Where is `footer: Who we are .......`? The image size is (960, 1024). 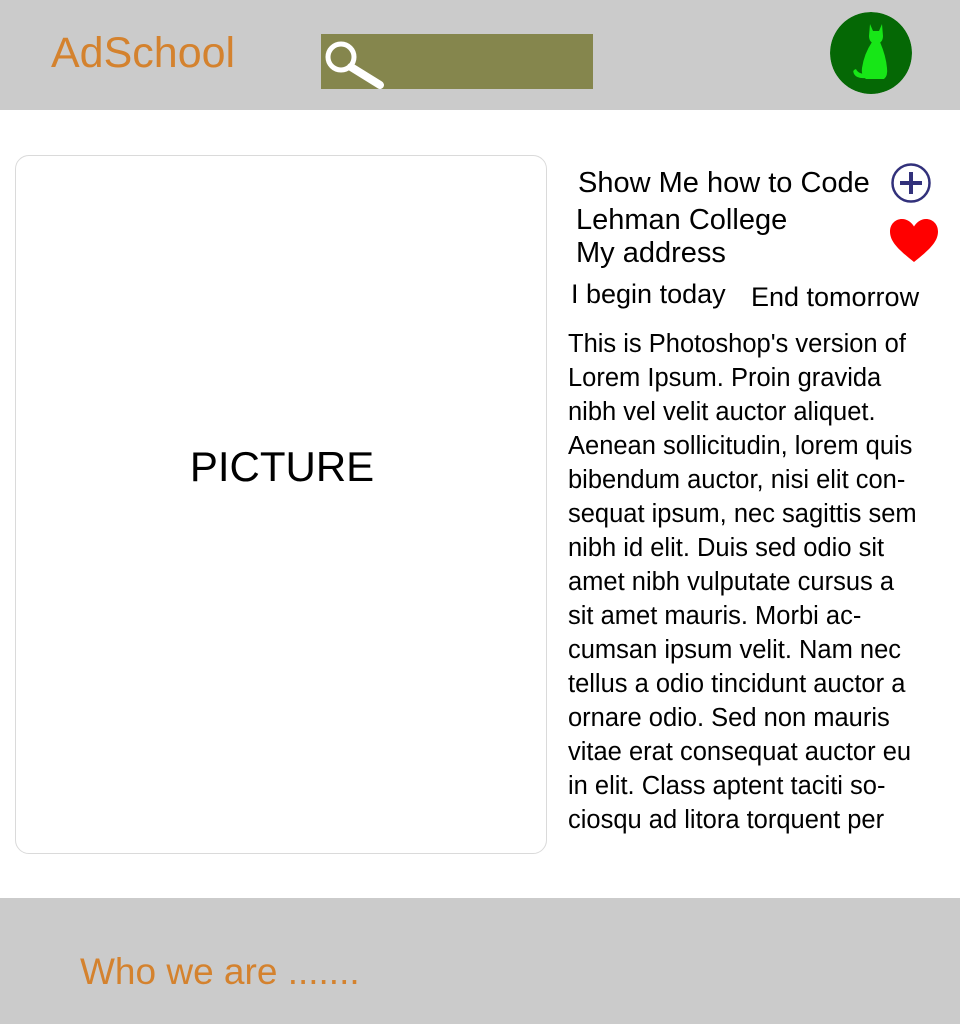 footer: Who we are ....... is located at coordinates (480, 961).